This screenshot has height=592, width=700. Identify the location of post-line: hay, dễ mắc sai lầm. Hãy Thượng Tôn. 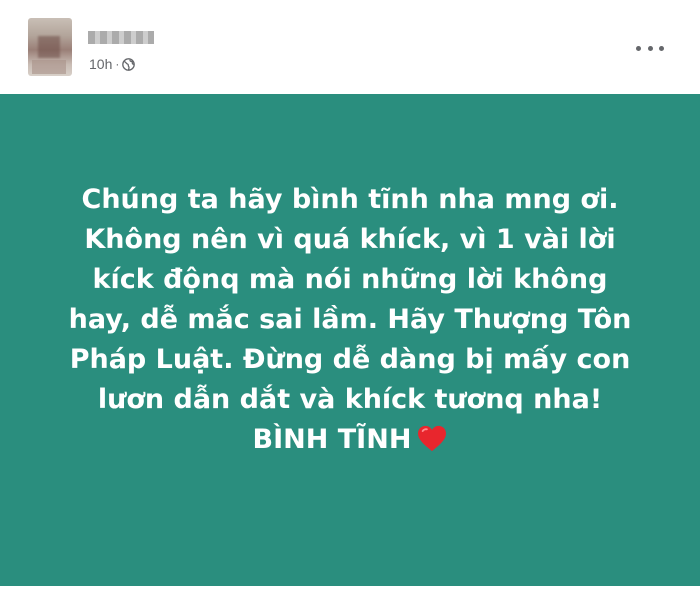
(350, 319).